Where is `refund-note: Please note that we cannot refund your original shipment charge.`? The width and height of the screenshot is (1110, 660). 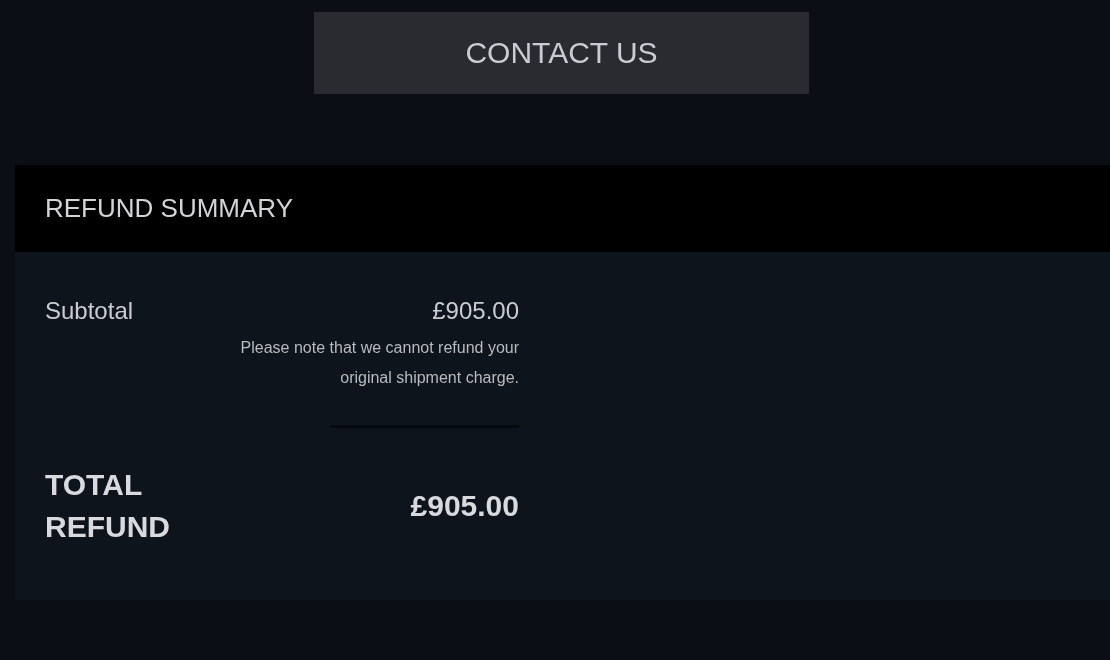
refund-note: Please note that we cannot refund your original shipment charge. is located at coordinates (379, 363).